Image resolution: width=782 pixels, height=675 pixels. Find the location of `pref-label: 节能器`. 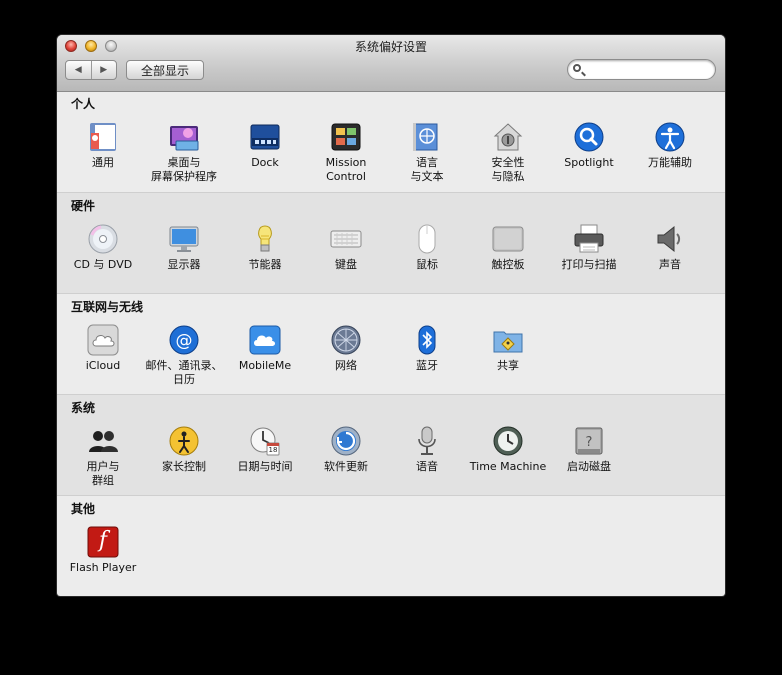

pref-label: 节能器 is located at coordinates (265, 264).